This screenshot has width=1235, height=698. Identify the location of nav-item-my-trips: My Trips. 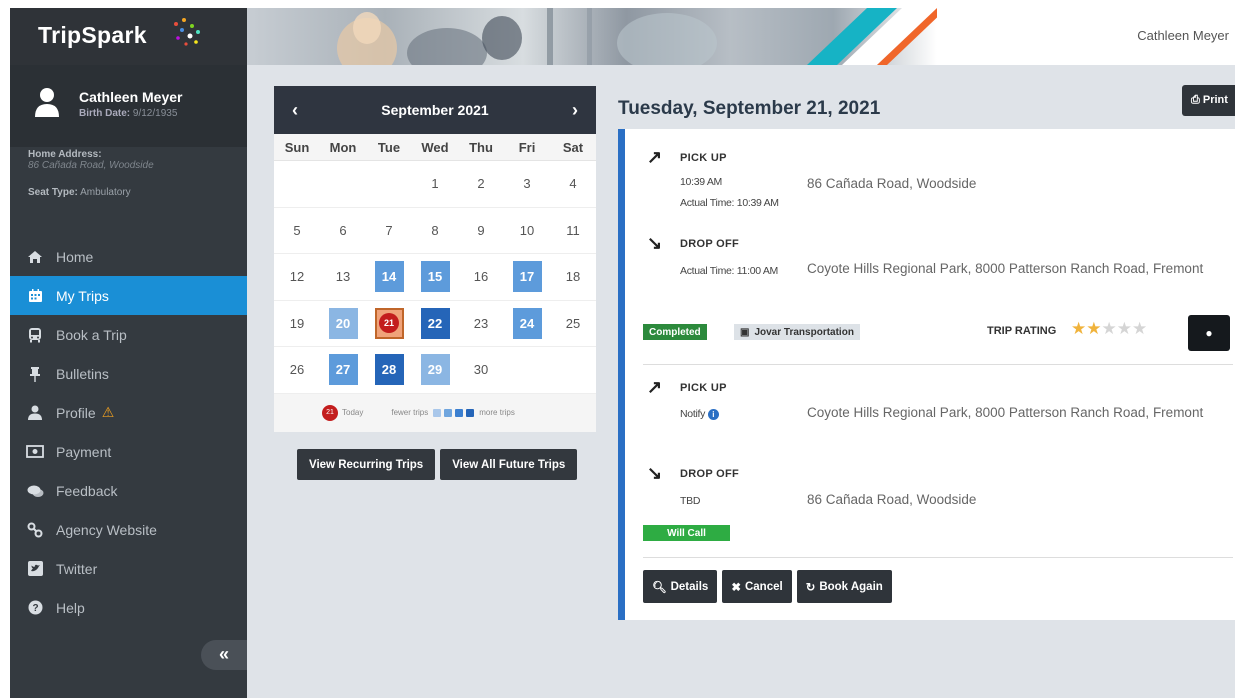
(128, 295).